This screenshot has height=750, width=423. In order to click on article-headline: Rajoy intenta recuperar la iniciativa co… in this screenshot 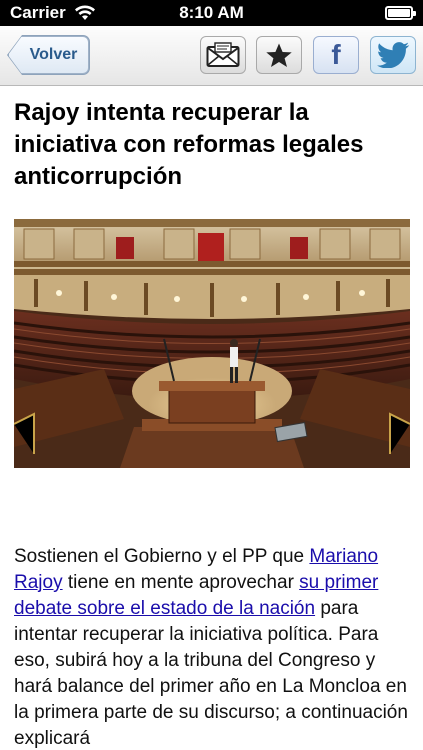, I will do `click(189, 144)`.